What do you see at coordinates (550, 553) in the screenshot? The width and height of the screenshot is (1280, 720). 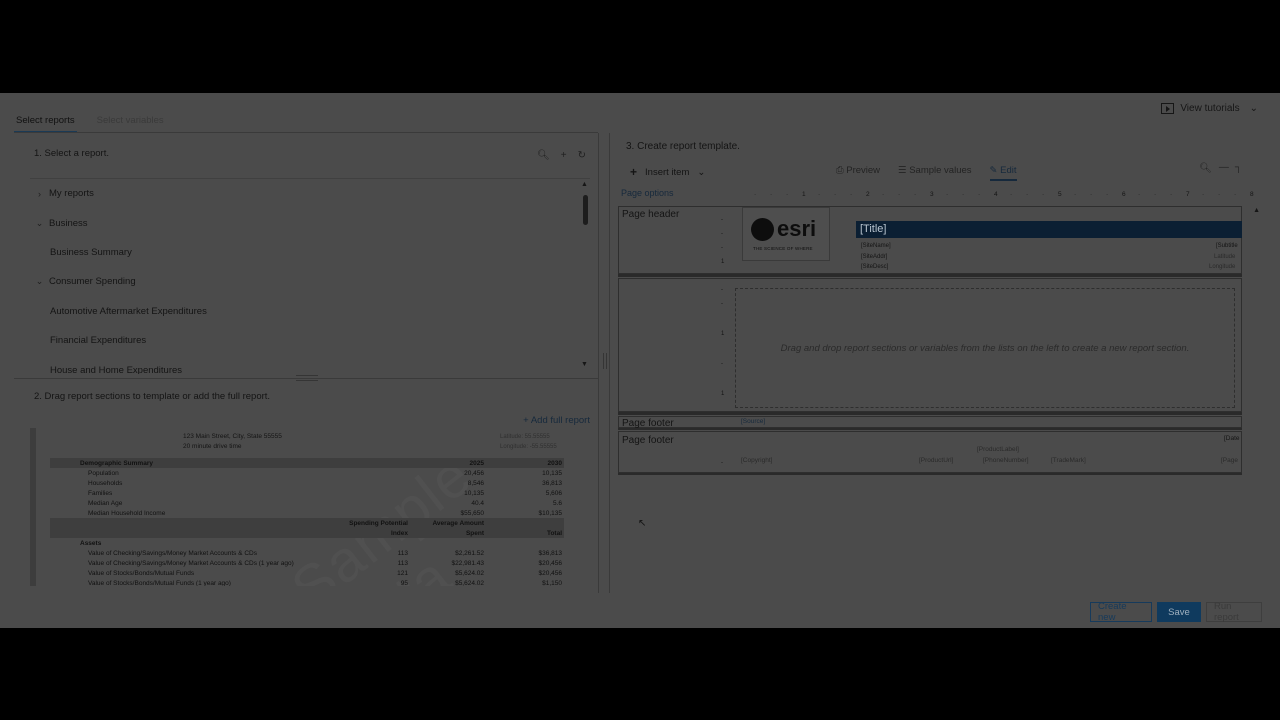 I see `preview-cell: $36,813` at bounding box center [550, 553].